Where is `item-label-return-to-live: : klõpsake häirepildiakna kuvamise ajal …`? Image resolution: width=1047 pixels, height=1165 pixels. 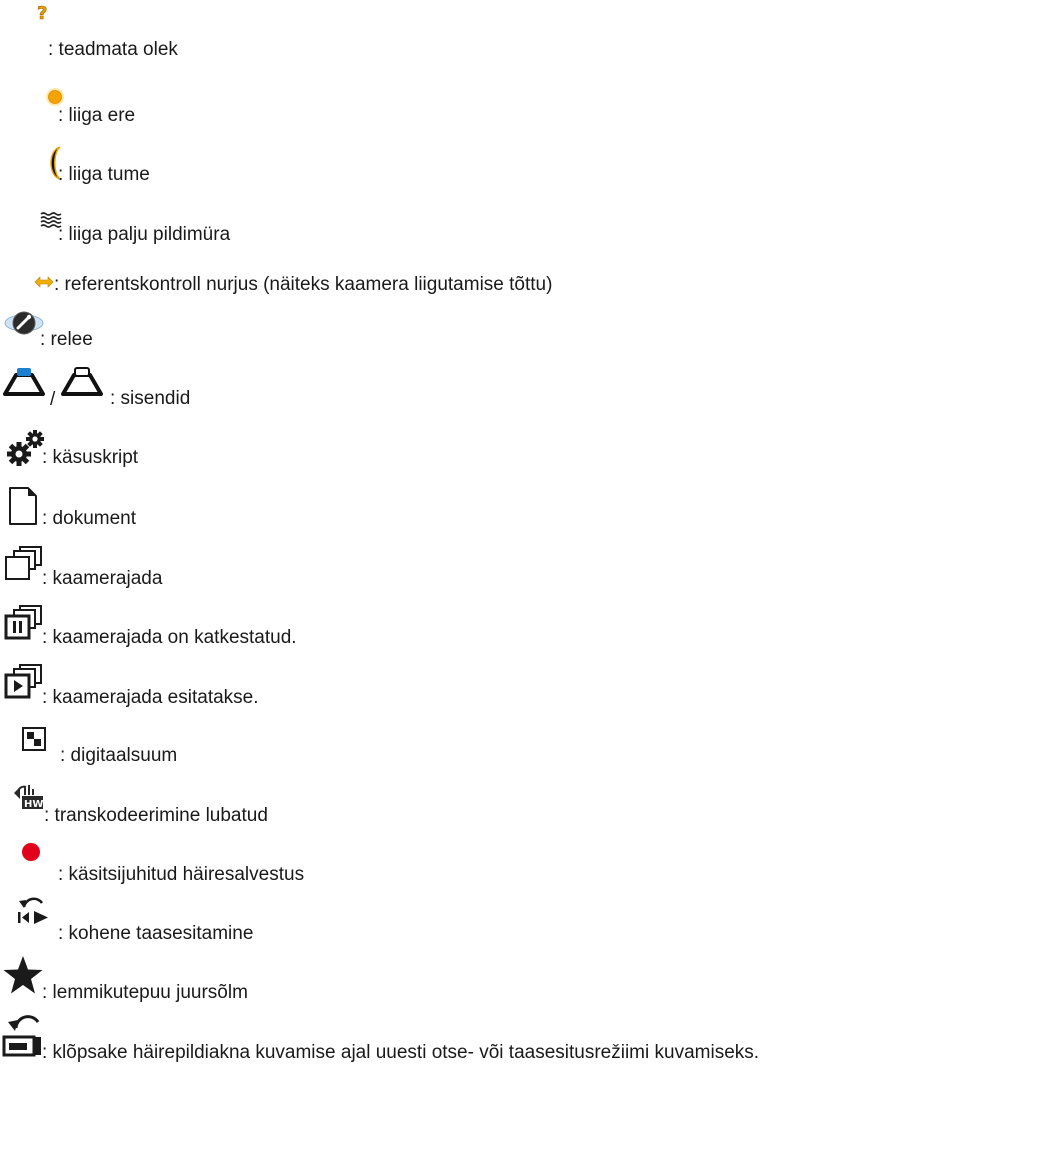 item-label-return-to-live: : klõpsake häirepildiakna kuvamise ajal … is located at coordinates (401, 1052).